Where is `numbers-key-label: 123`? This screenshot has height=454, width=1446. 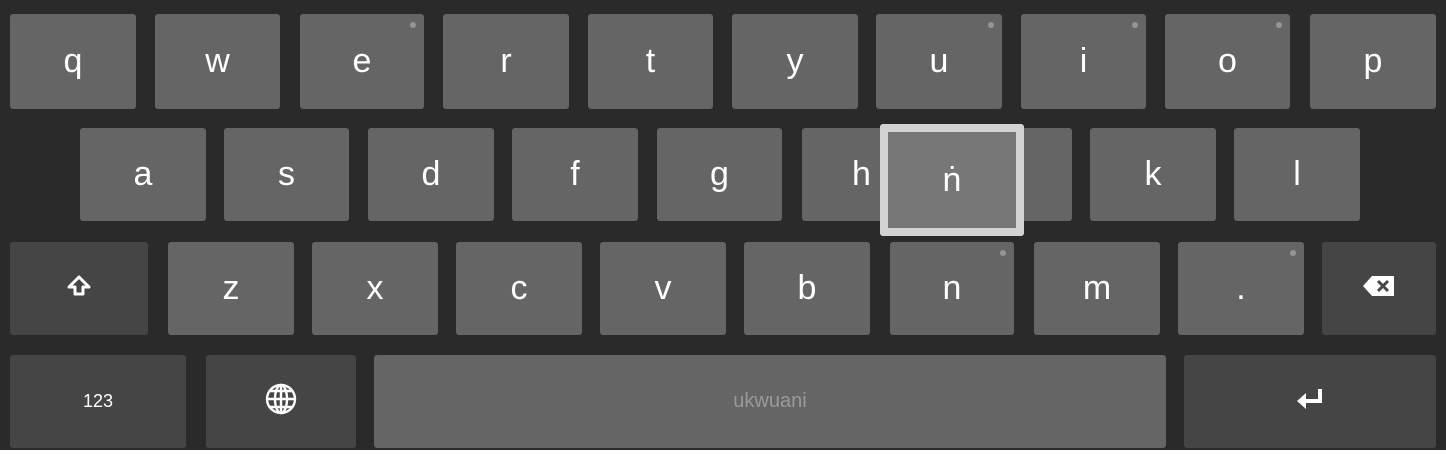
numbers-key-label: 123 is located at coordinates (98, 401).